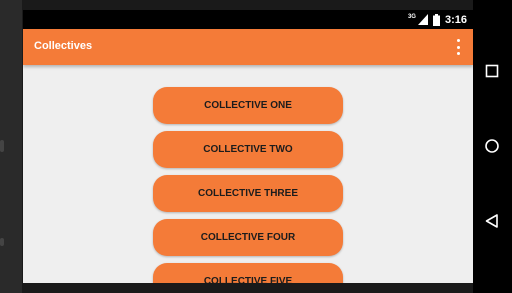 Image resolution: width=512 pixels, height=293 pixels. What do you see at coordinates (411, 16) in the screenshot?
I see `network-type-label: 3G` at bounding box center [411, 16].